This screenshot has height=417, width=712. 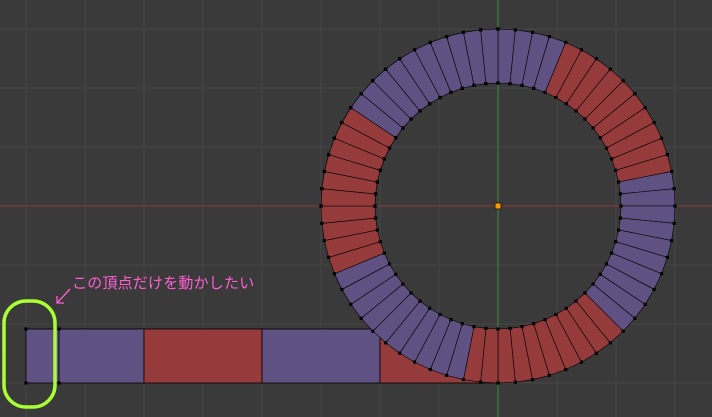 What do you see at coordinates (163, 283) in the screenshot?
I see `annotation-label: この頂点だけを動かしたい` at bounding box center [163, 283].